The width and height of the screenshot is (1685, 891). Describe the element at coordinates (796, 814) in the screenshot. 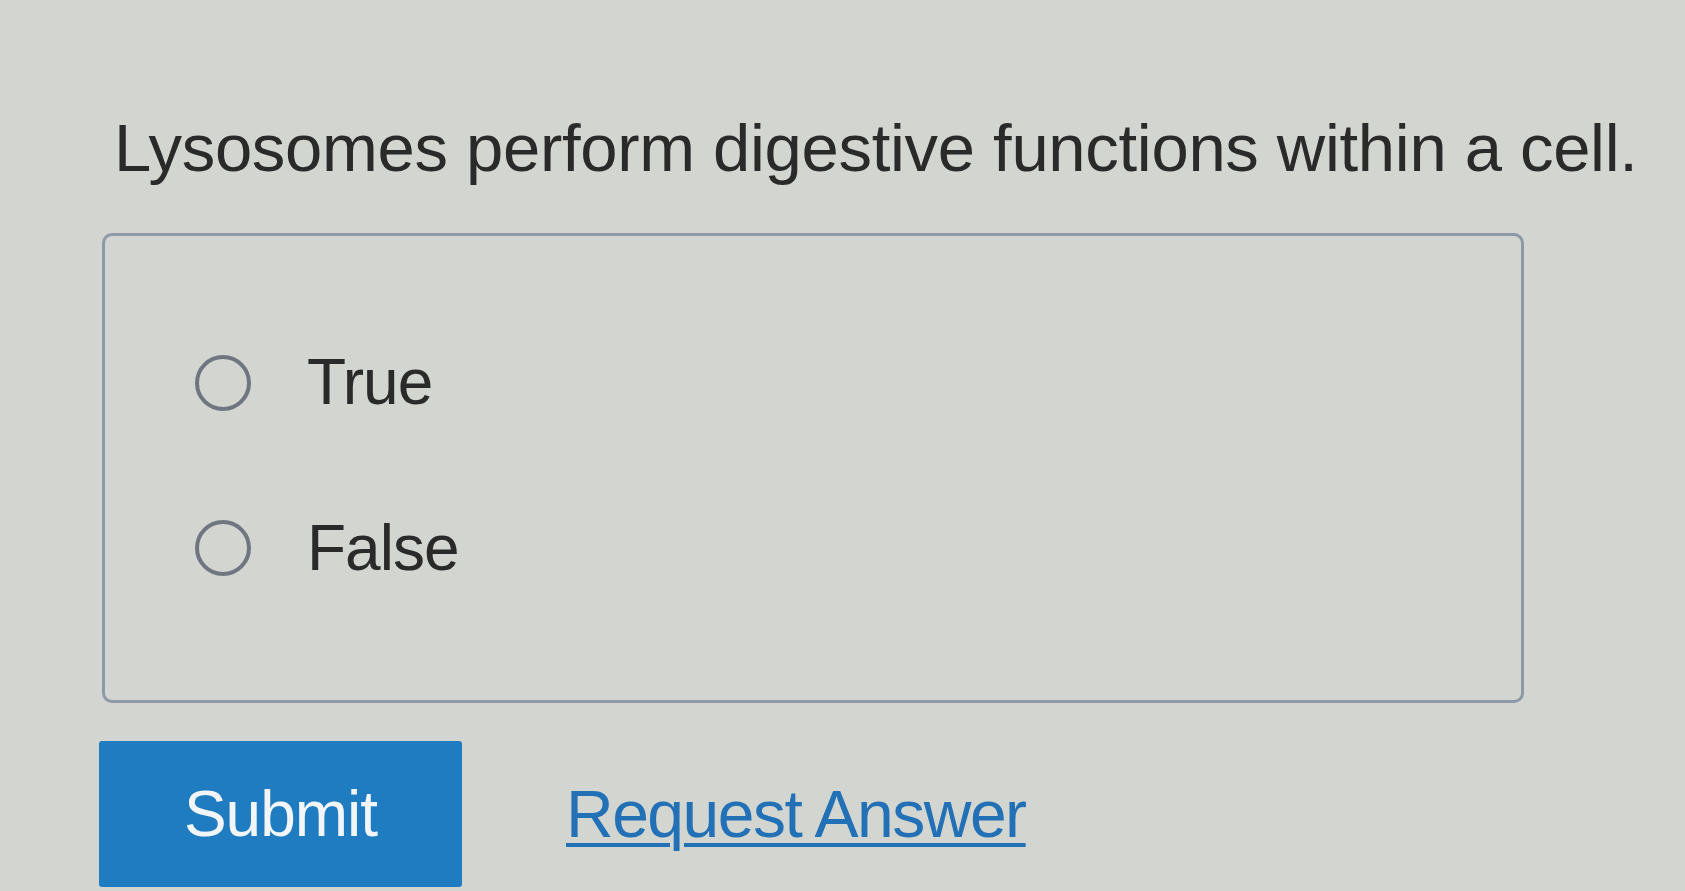

I see `request-answer-link: Request Answer` at that location.